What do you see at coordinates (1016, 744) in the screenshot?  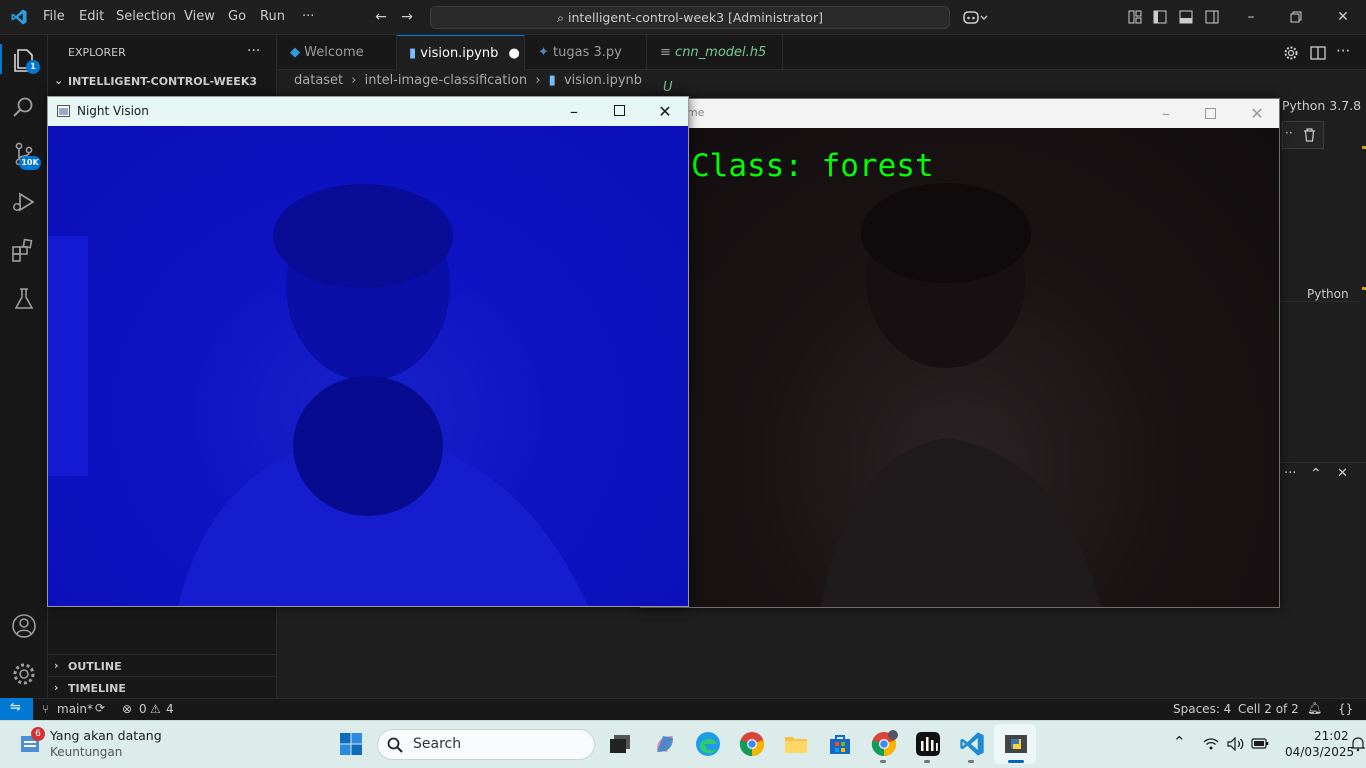 I see `python-app-icon` at bounding box center [1016, 744].